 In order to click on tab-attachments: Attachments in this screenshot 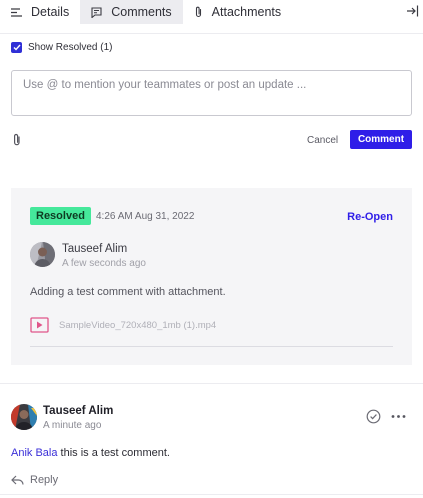, I will do `click(237, 12)`.